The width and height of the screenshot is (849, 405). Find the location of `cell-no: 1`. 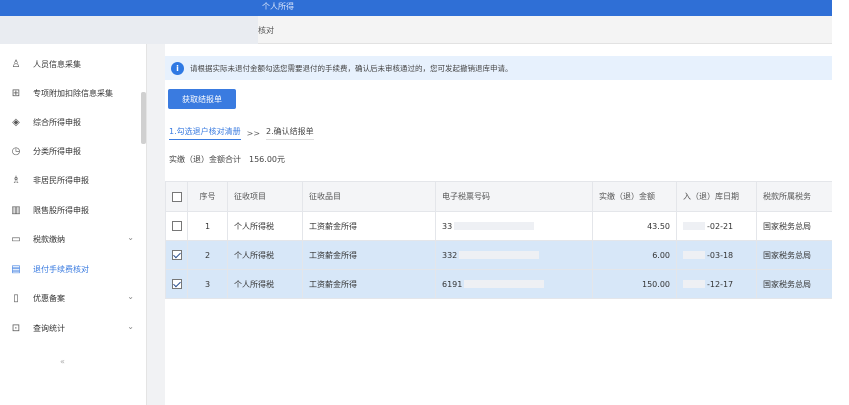

cell-no: 1 is located at coordinates (207, 226).